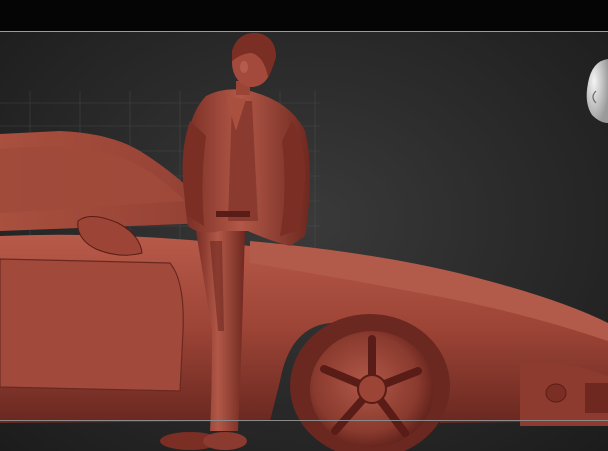  What do you see at coordinates (304, 15) in the screenshot?
I see `top-toolbar` at bounding box center [304, 15].